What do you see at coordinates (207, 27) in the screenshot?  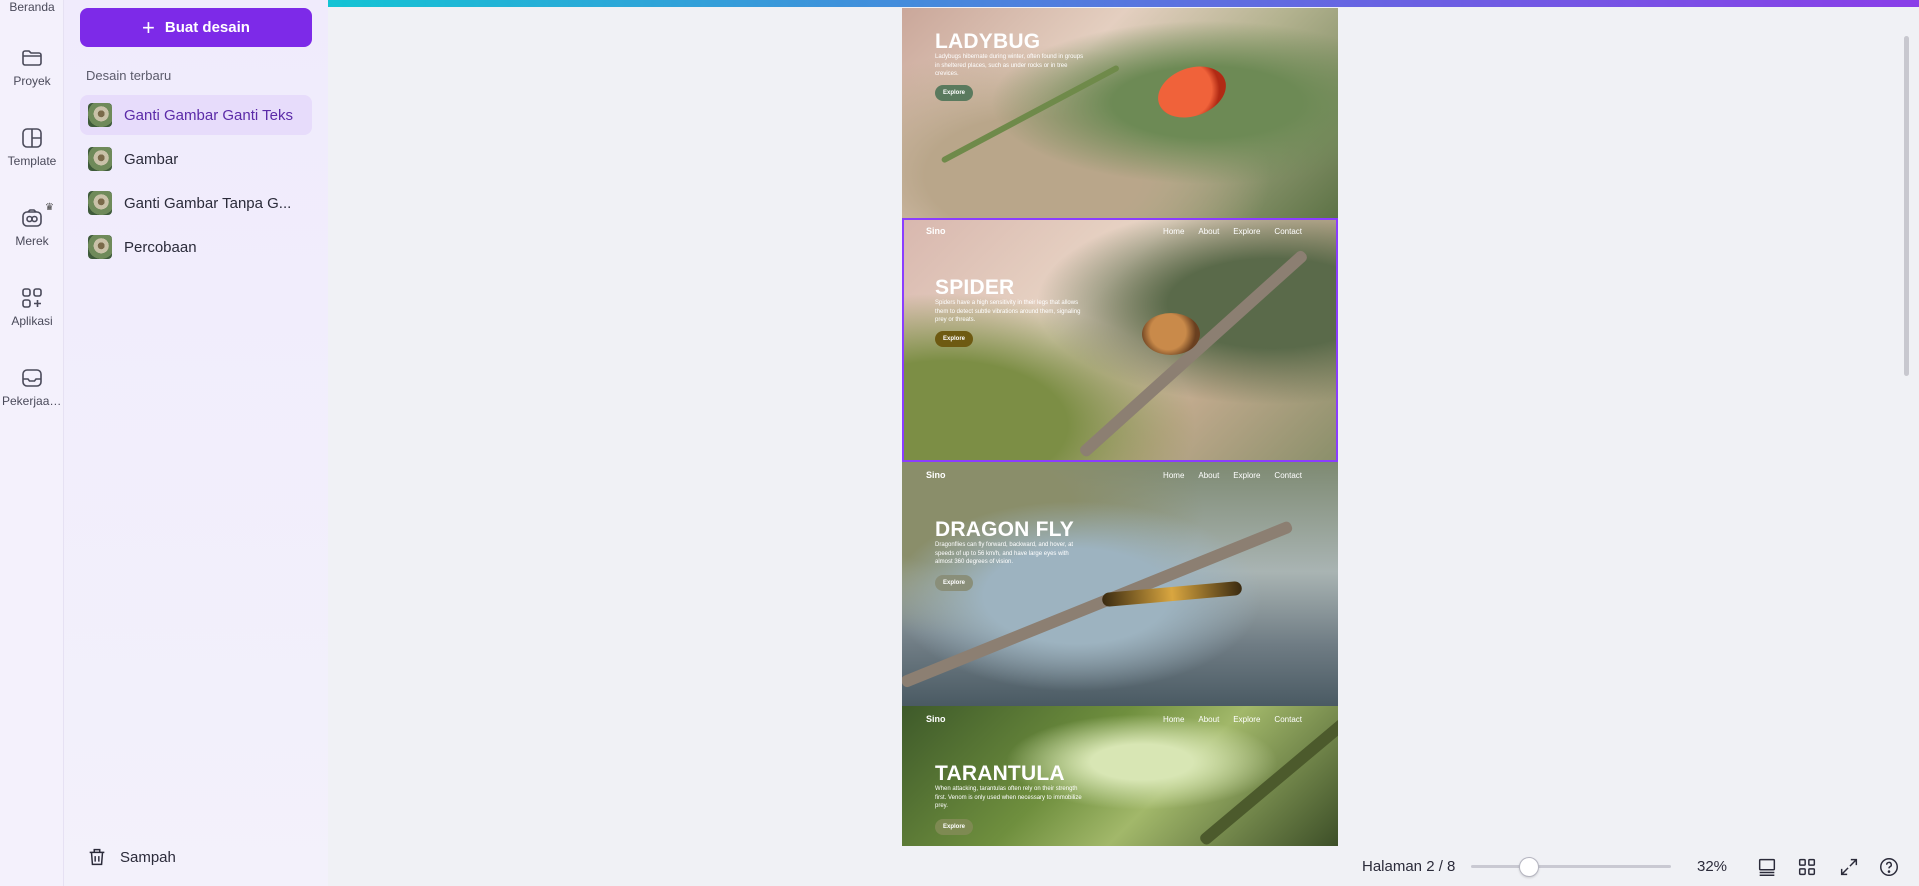 I see `create-design-label: Buat desain` at bounding box center [207, 27].